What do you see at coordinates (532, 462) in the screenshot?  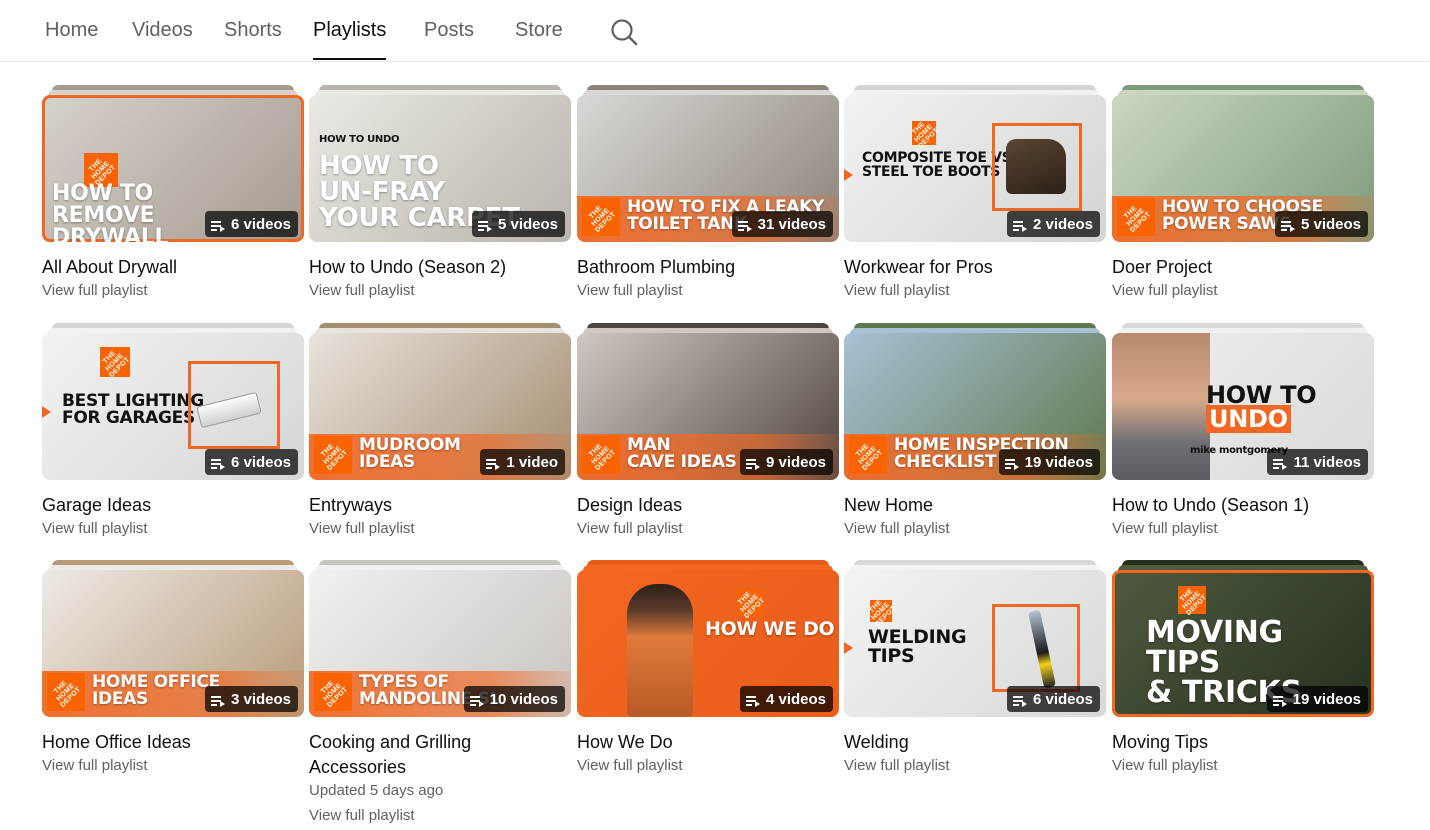 I see `video-count-text: 1 video` at bounding box center [532, 462].